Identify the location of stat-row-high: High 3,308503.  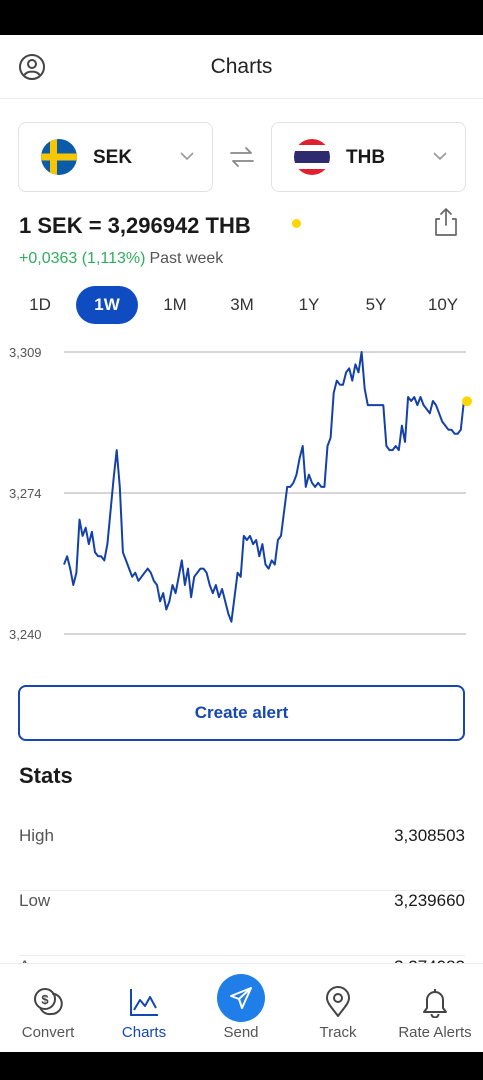
(242, 858).